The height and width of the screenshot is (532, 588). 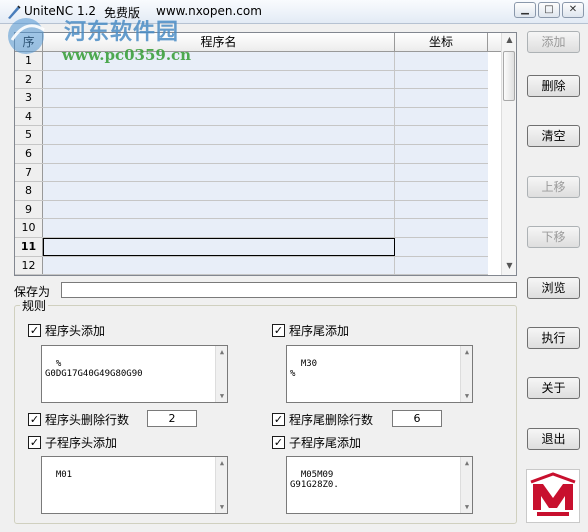 I want to click on close-icon: ✕, so click(x=573, y=10).